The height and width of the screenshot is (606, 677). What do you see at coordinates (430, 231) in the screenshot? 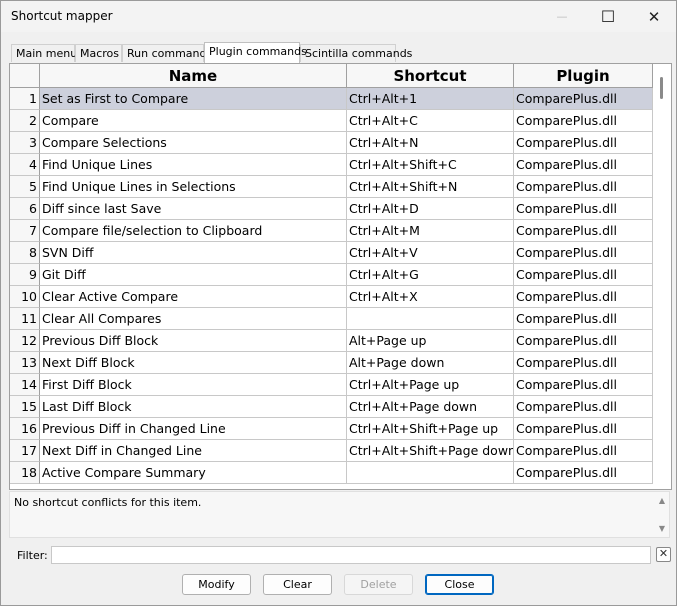
I see `cell-shortcut: Ctrl+Alt+M` at bounding box center [430, 231].